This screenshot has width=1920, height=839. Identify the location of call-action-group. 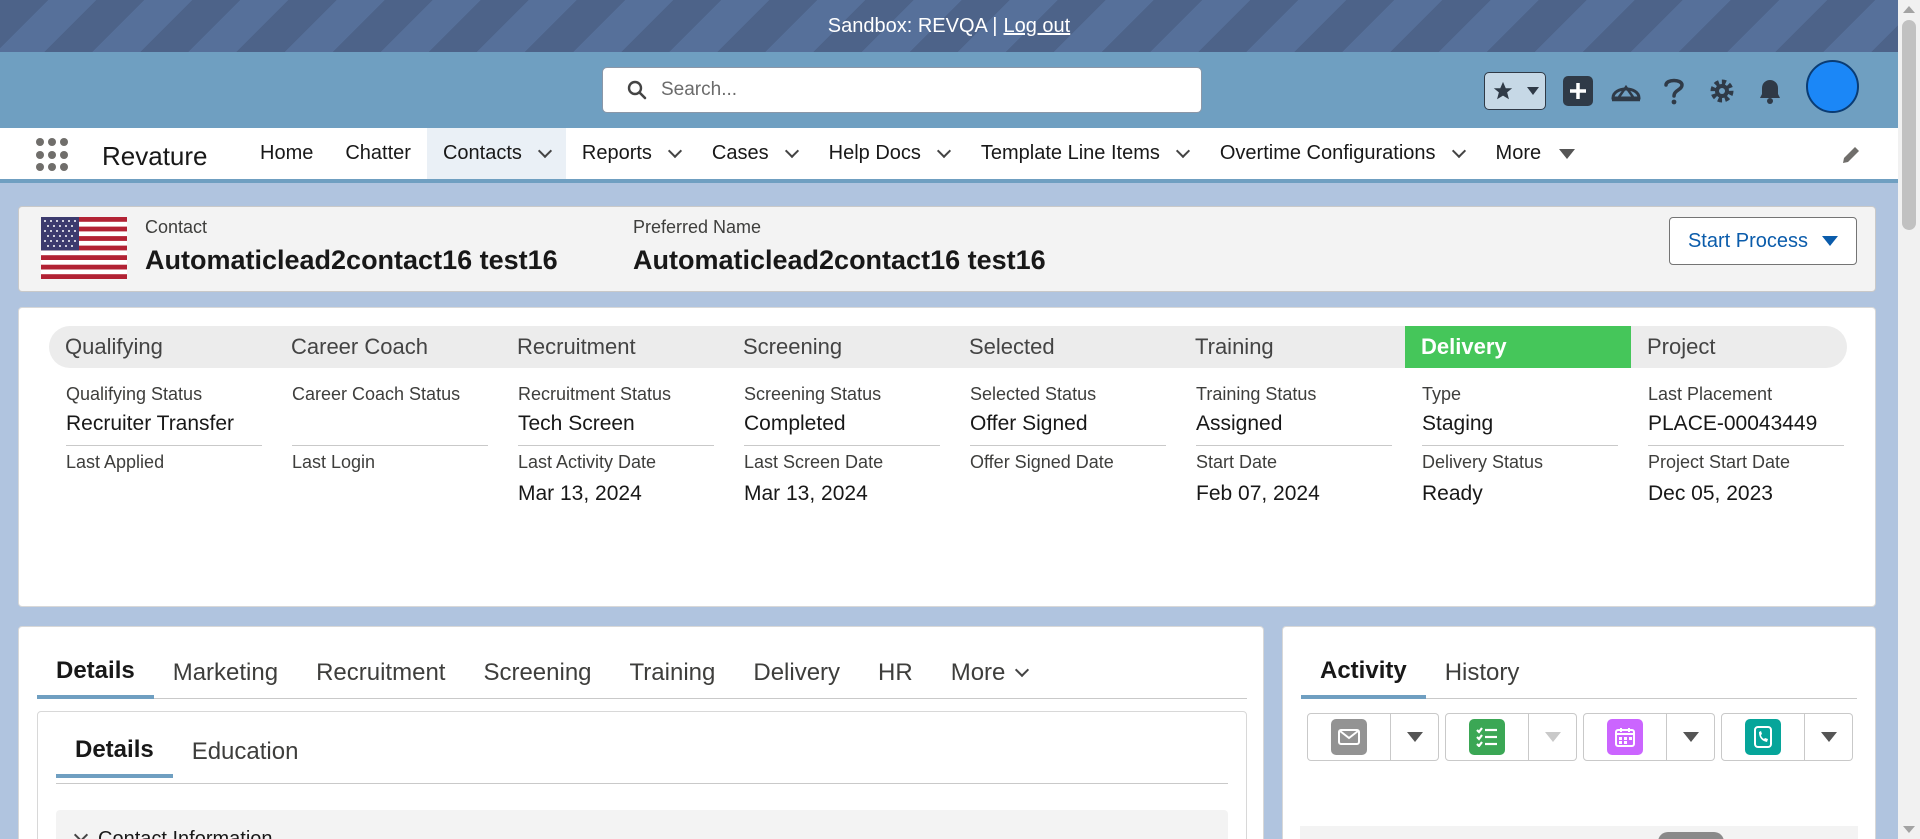
(1787, 737).